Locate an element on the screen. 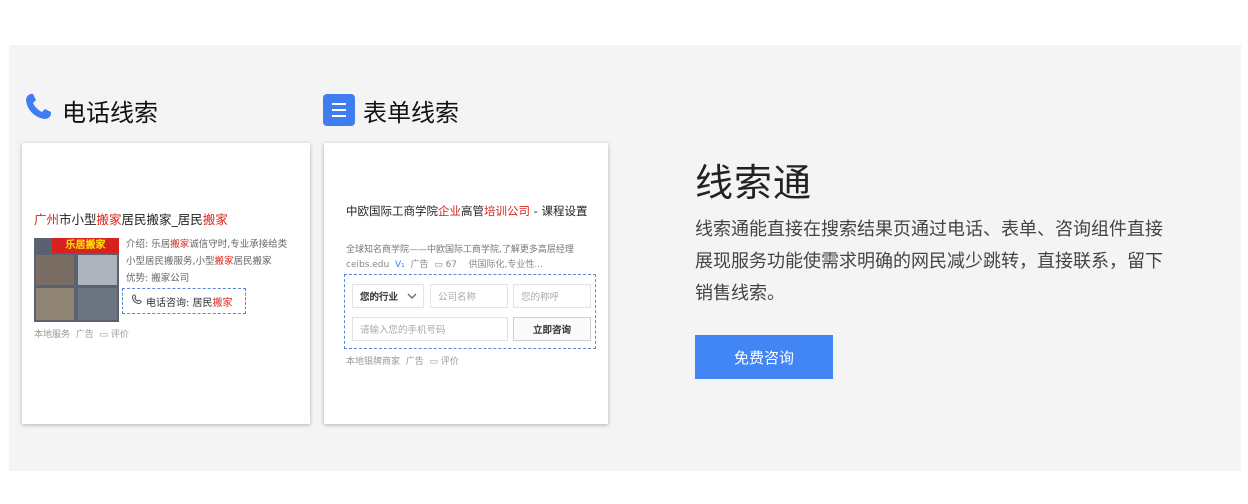  result-thumbnail: 乐居搬家 is located at coordinates (76, 280).